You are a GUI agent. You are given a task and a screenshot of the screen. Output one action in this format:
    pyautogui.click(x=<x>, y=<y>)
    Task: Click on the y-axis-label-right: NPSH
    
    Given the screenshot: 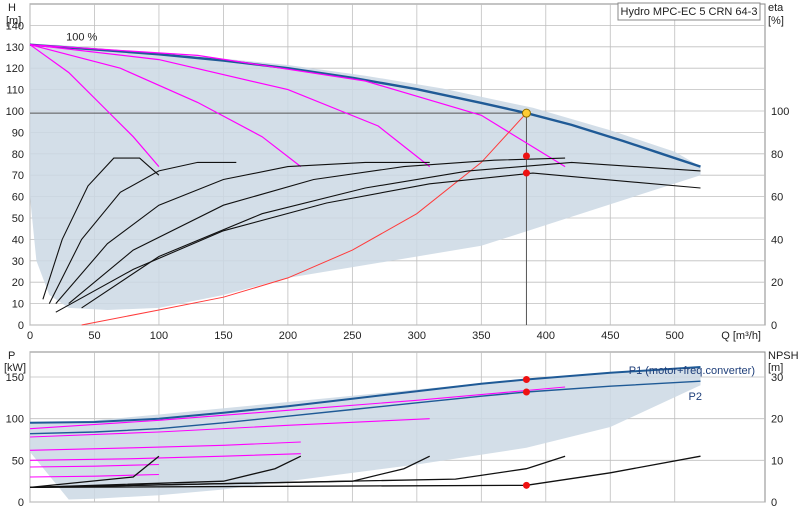 What is the action you would take?
    pyautogui.click(x=783, y=356)
    